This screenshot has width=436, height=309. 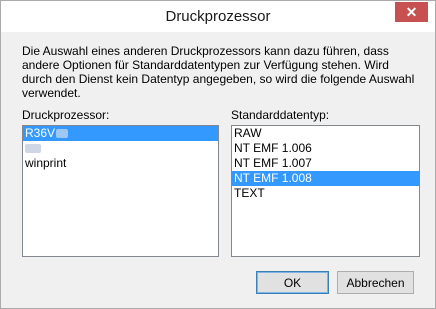 What do you see at coordinates (120, 163) in the screenshot?
I see `processor-item-winprint: winprint` at bounding box center [120, 163].